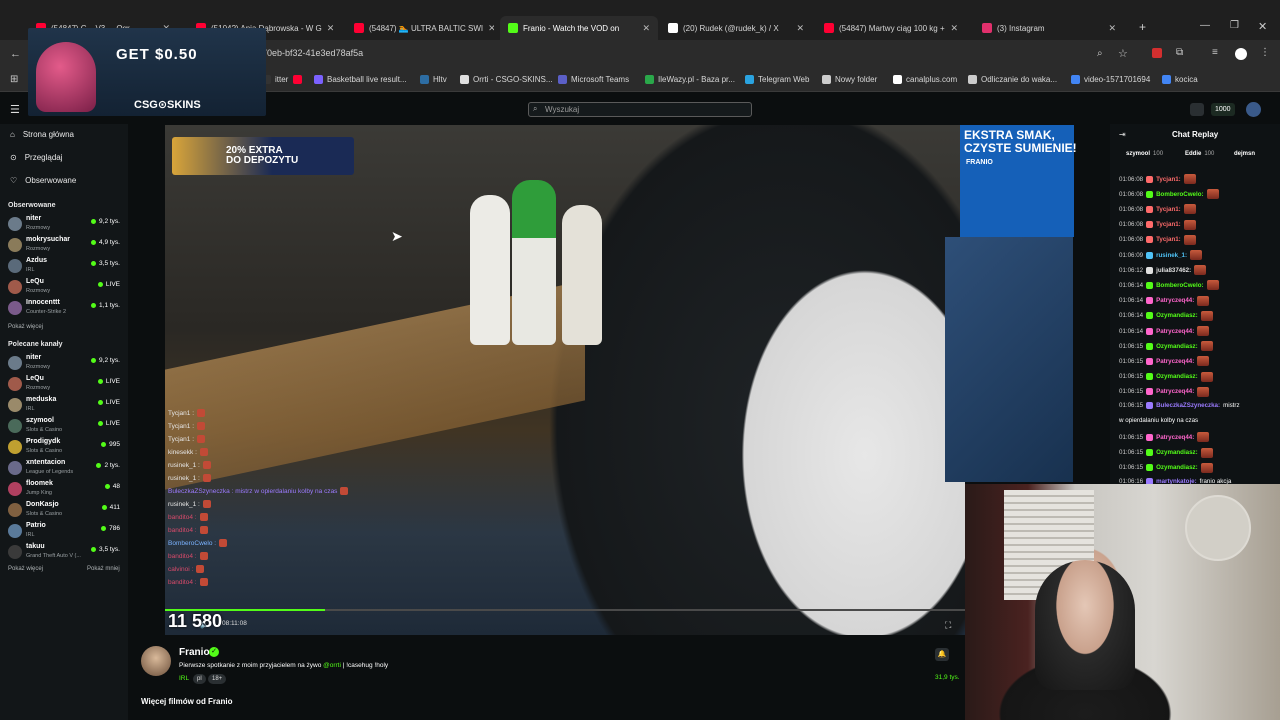 The image size is (1280, 720). Describe the element at coordinates (736, 28) in the screenshot. I see `browser-tab: (20) Rudek (@rudek_k) / X ✕` at that location.